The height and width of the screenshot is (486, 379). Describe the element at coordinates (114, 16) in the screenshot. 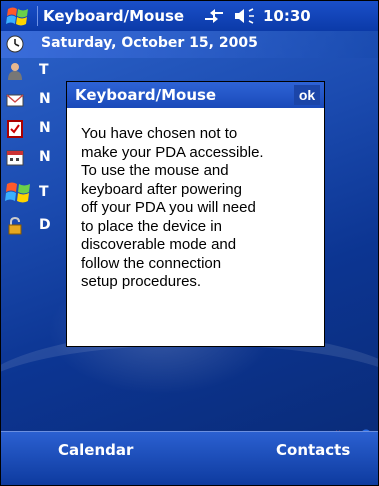

I see `app-title: Keyboard/Mouse` at that location.